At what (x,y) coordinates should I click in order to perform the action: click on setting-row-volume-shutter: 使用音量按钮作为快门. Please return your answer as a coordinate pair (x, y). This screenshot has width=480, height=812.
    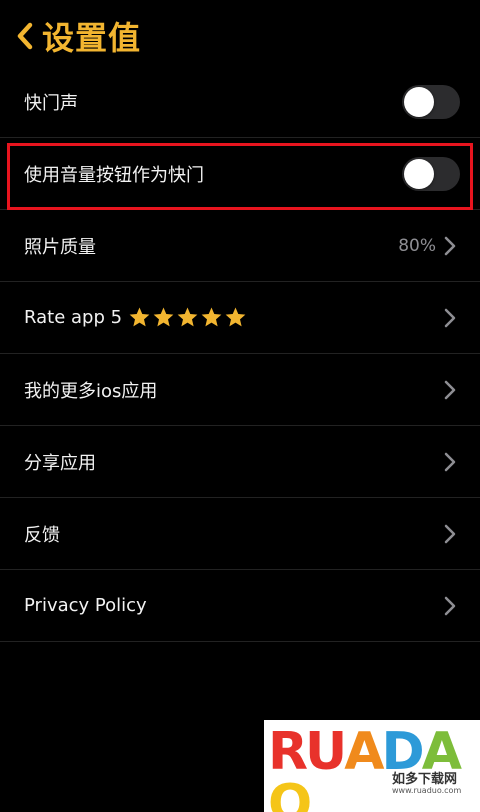
    Looking at the image, I should click on (240, 174).